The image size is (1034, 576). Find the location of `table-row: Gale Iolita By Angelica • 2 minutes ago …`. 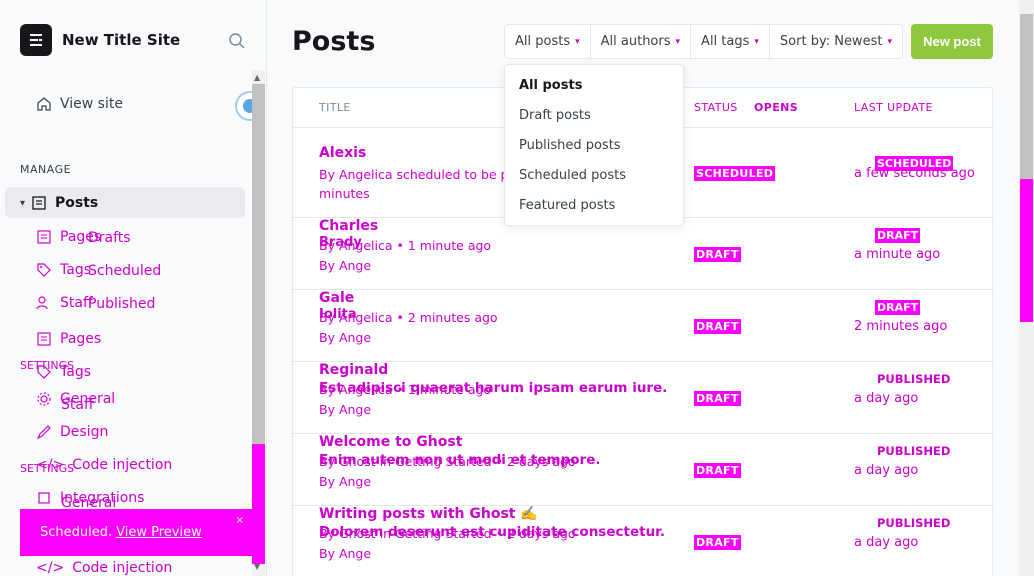

table-row: Gale Iolita By Angelica • 2 minutes ago … is located at coordinates (643, 326).